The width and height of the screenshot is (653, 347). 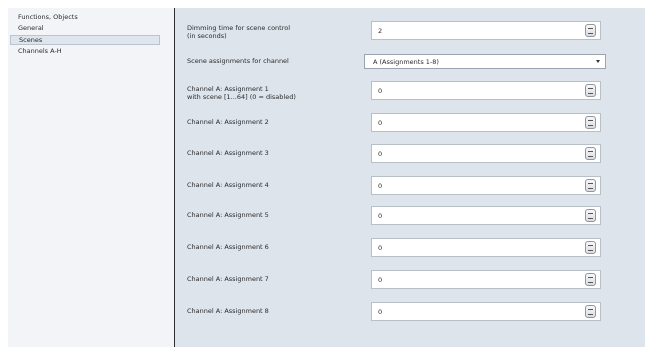 I want to click on scene-assignments-value: A (Assignments 1-8), so click(x=406, y=62).